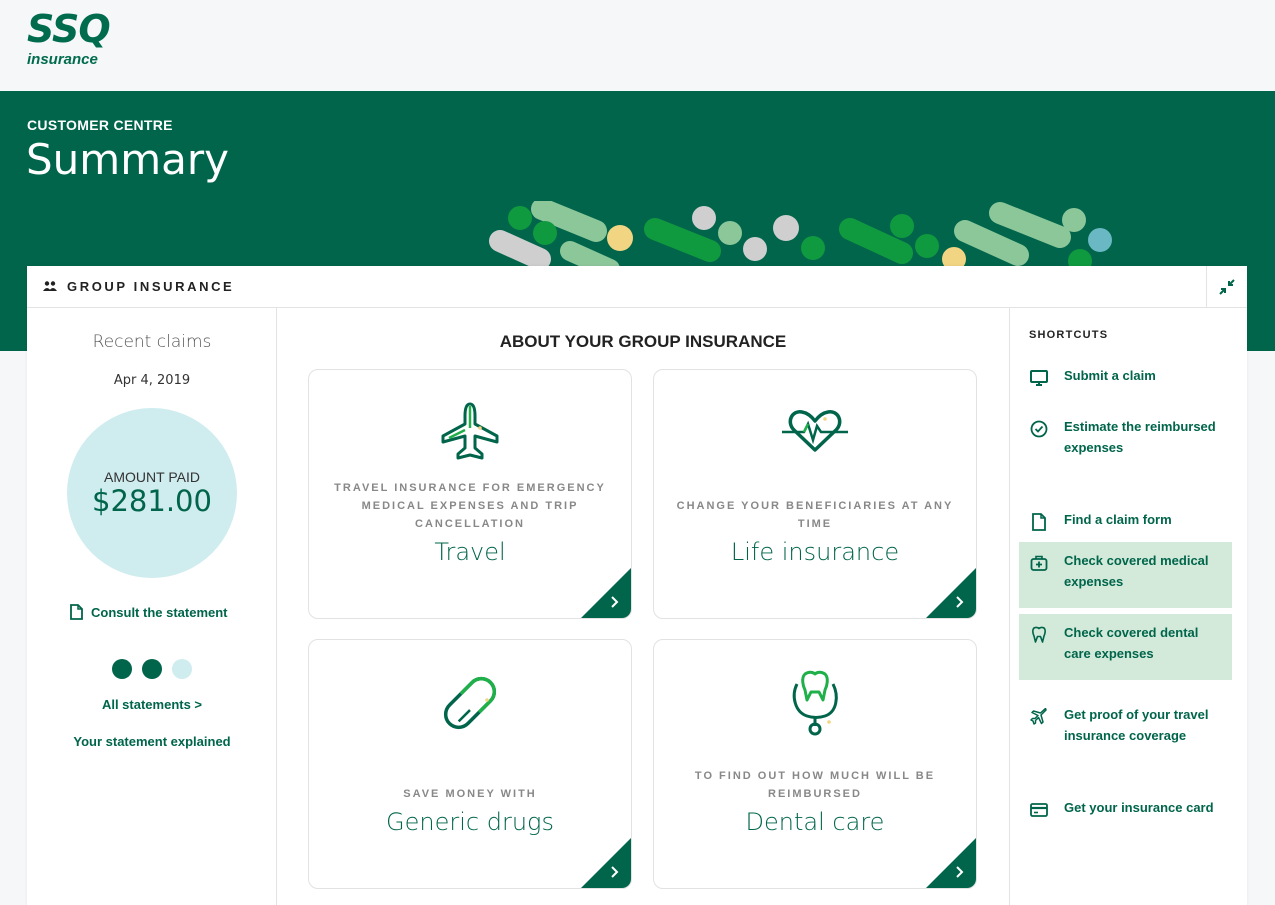  What do you see at coordinates (1039, 563) in the screenshot?
I see `medical-bag-icon` at bounding box center [1039, 563].